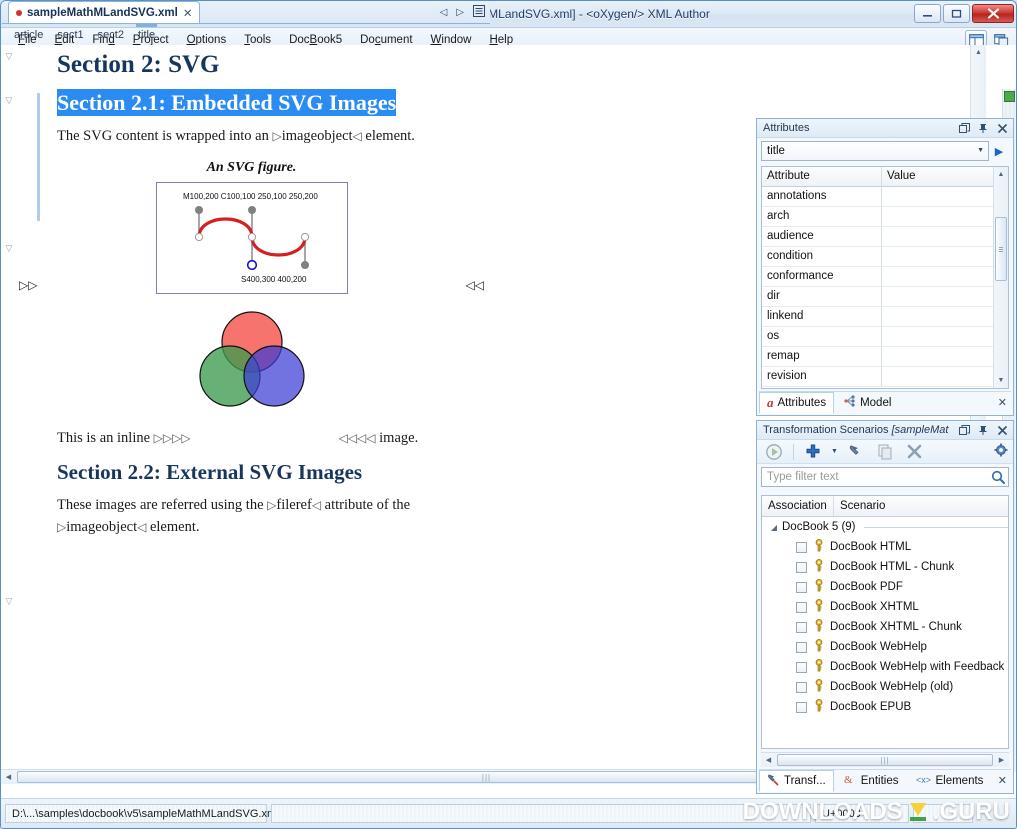 The height and width of the screenshot is (829, 1017). I want to click on search-icon, so click(998, 478).